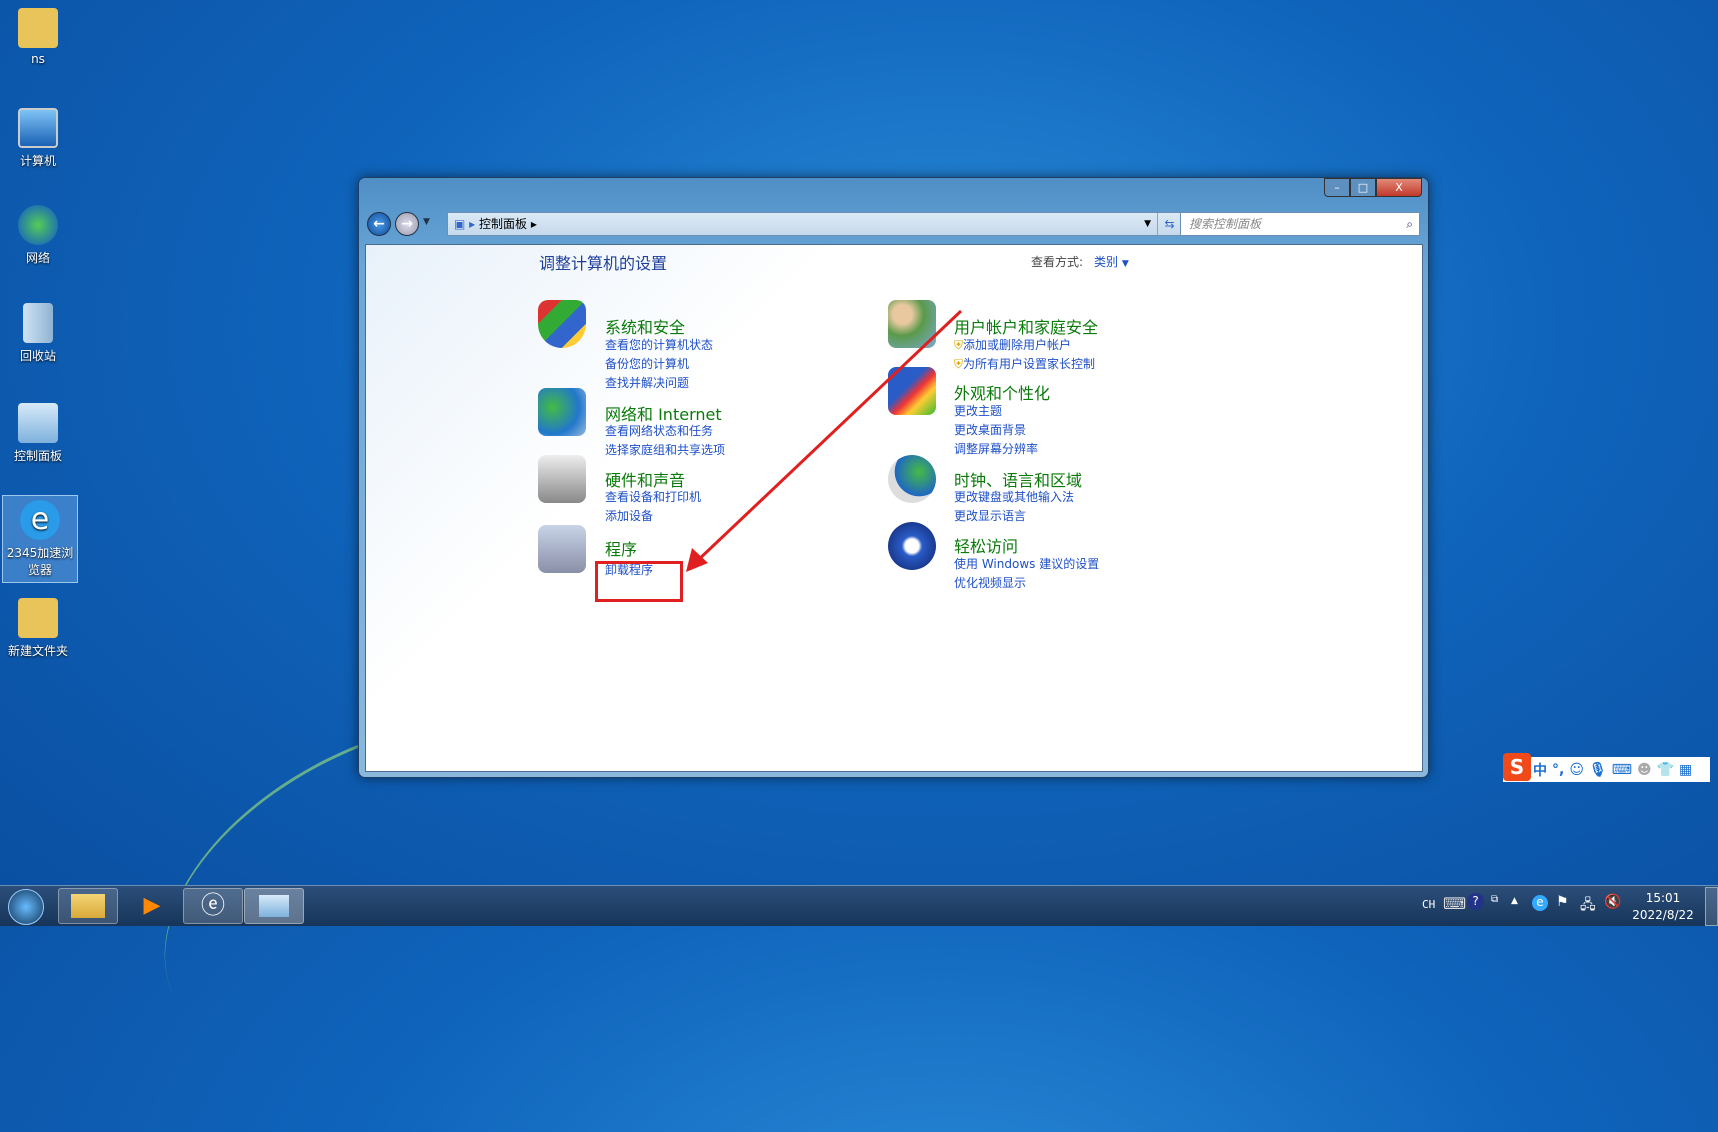  I want to click on ime-toolbar: S 中 °, ☺ 🎙 ⌨ ☻ 👕 ▦, so click(1606, 767).